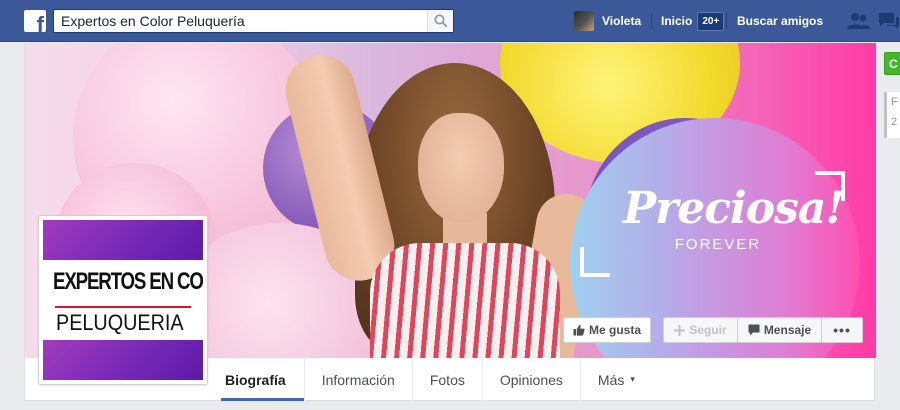 This screenshot has width=900, height=410. I want to click on message-button: Mensaje, so click(779, 330).